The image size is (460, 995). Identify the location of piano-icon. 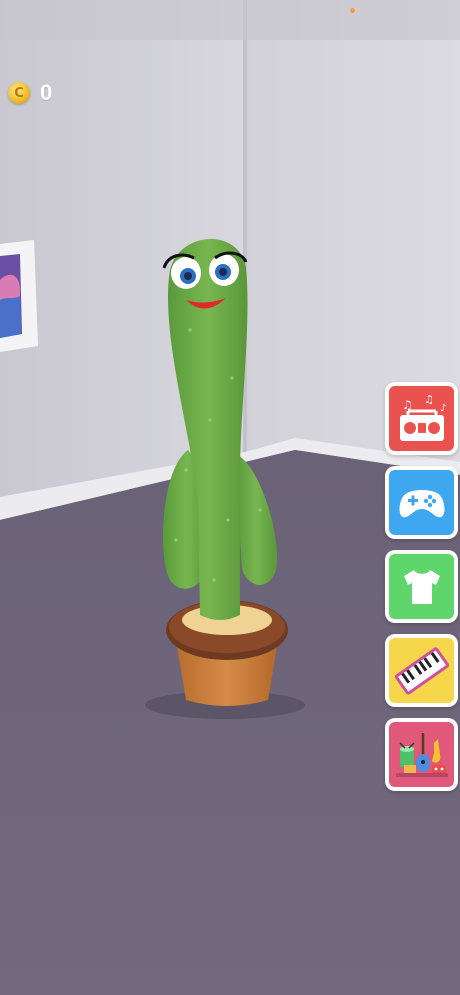
(421, 670).